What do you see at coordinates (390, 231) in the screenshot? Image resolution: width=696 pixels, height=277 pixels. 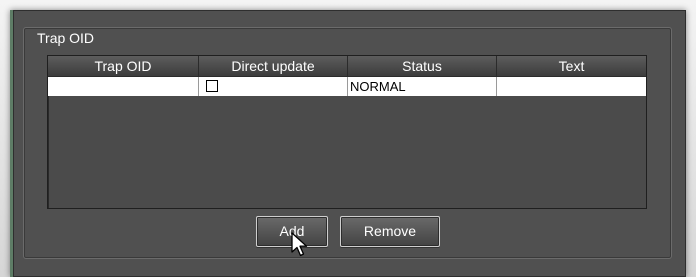 I see `remove-button: Remove` at bounding box center [390, 231].